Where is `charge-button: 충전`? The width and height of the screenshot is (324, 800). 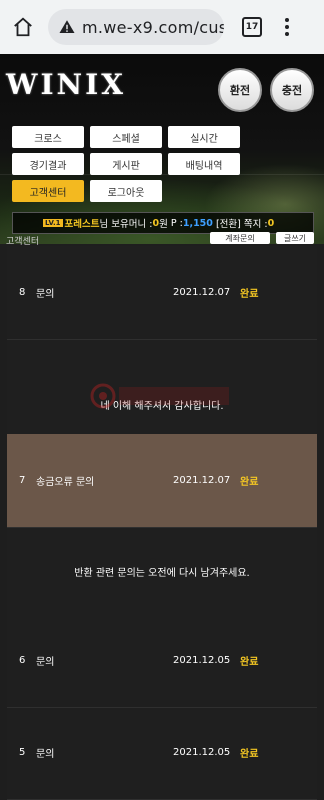
charge-button: 충전 is located at coordinates (292, 90).